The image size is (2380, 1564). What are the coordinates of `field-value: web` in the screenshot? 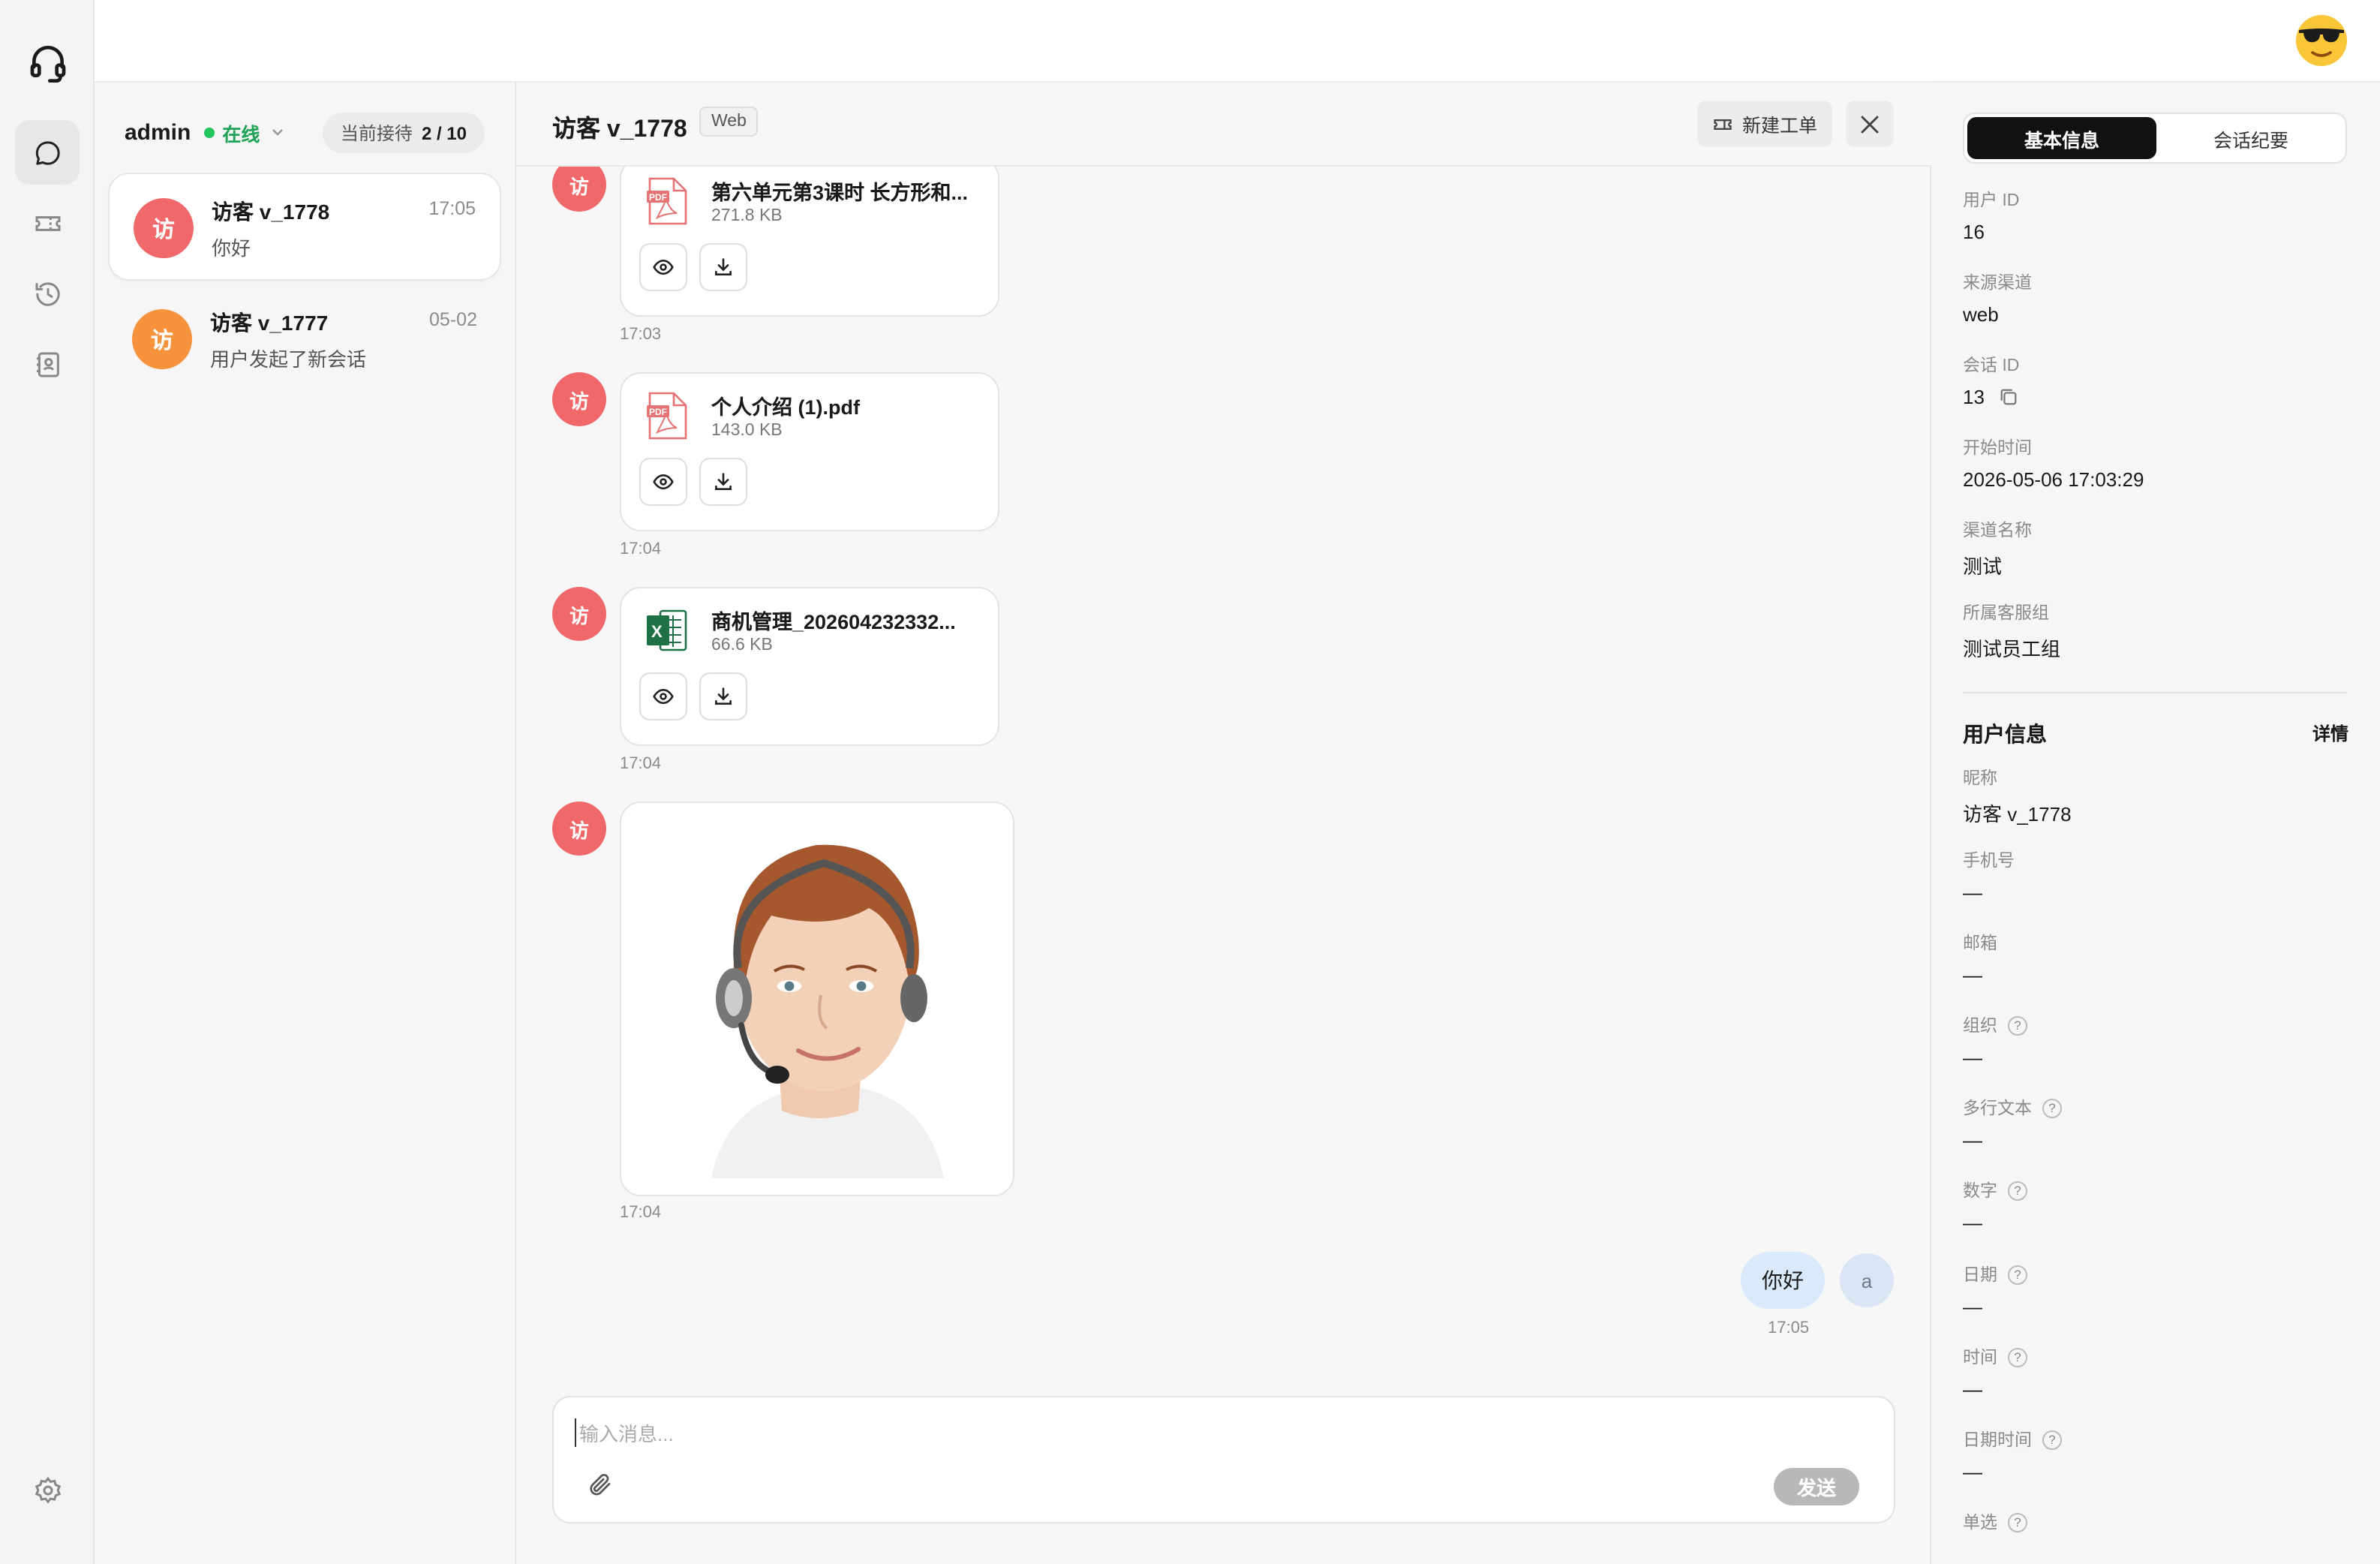 It's located at (1981, 314).